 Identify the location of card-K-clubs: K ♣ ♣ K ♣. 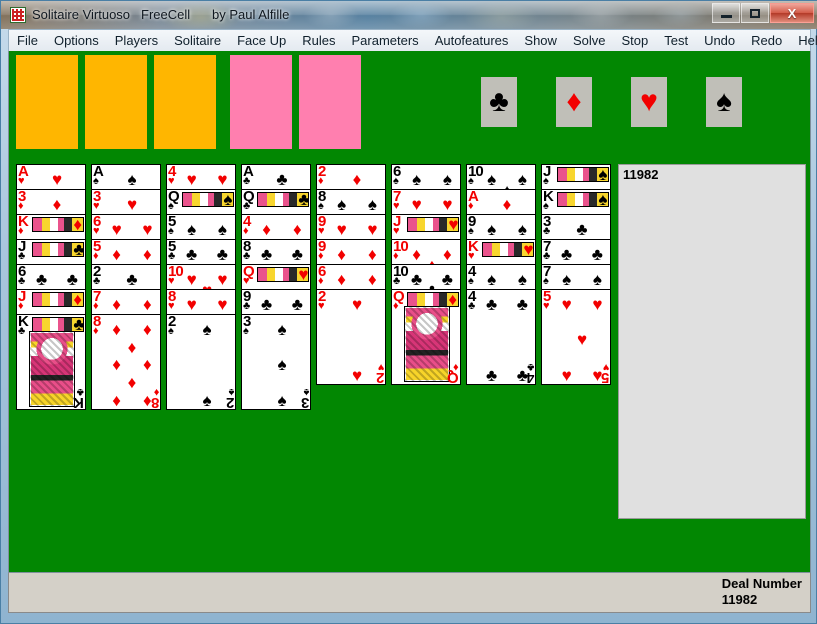
(51, 362).